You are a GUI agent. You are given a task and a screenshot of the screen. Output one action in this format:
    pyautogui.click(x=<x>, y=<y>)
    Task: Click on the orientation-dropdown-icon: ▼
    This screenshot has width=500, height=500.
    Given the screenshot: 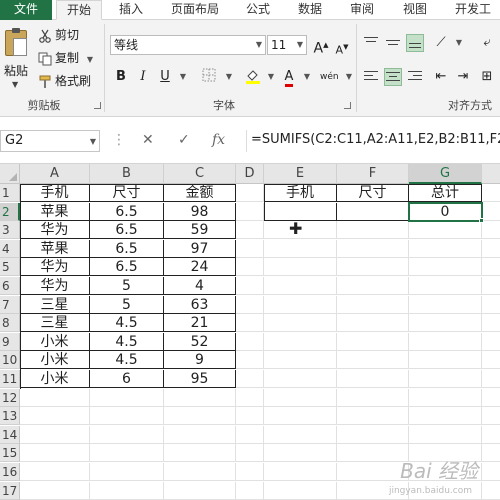 What is the action you would take?
    pyautogui.click(x=459, y=43)
    